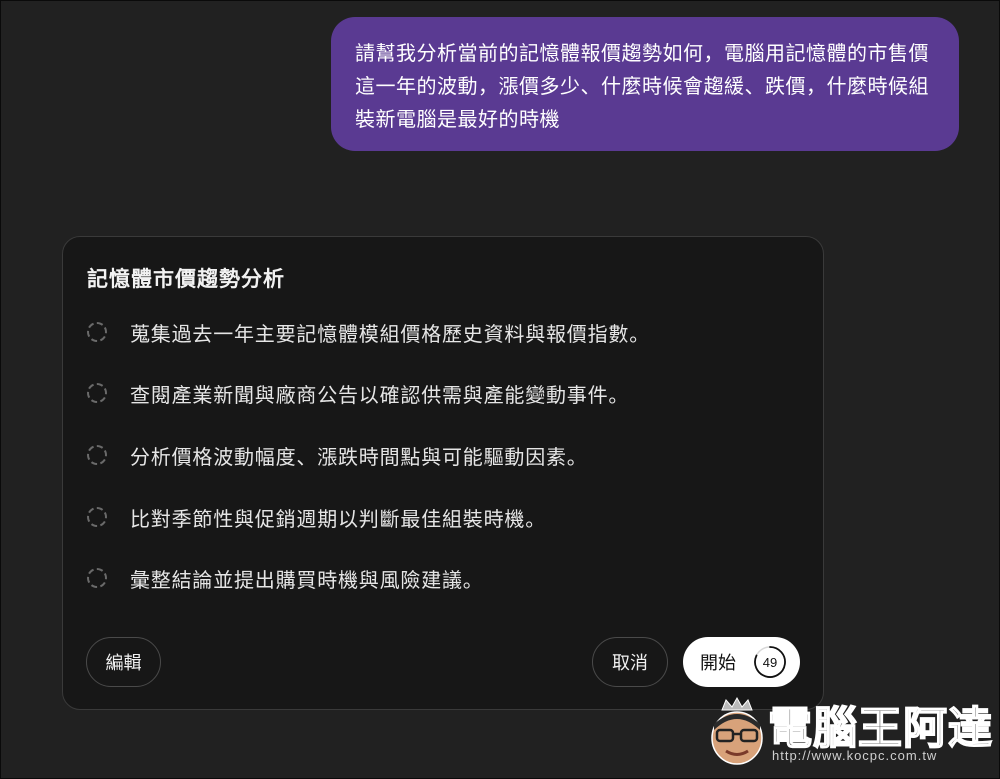 The width and height of the screenshot is (1000, 779). I want to click on countdown-seconds: 49, so click(770, 662).